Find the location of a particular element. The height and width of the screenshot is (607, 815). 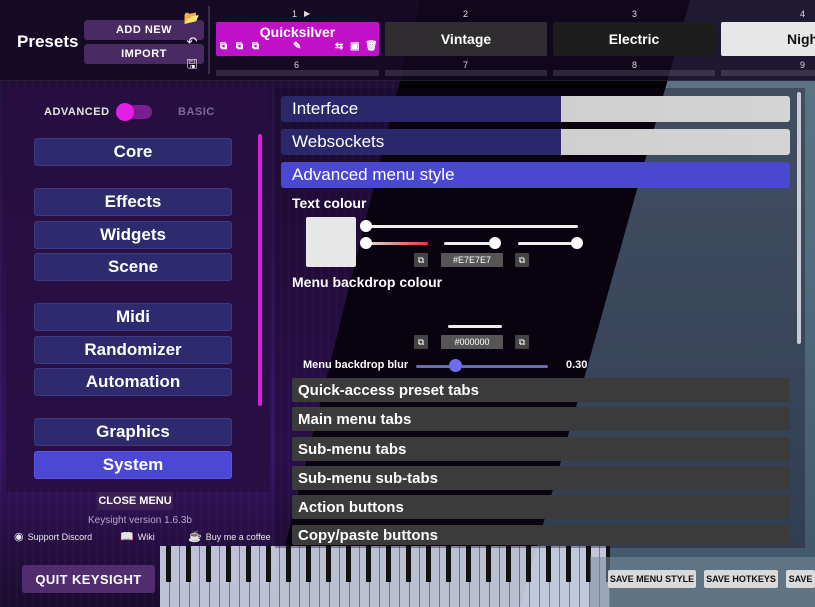

preset-slot-number: 6 is located at coordinates (297, 65).